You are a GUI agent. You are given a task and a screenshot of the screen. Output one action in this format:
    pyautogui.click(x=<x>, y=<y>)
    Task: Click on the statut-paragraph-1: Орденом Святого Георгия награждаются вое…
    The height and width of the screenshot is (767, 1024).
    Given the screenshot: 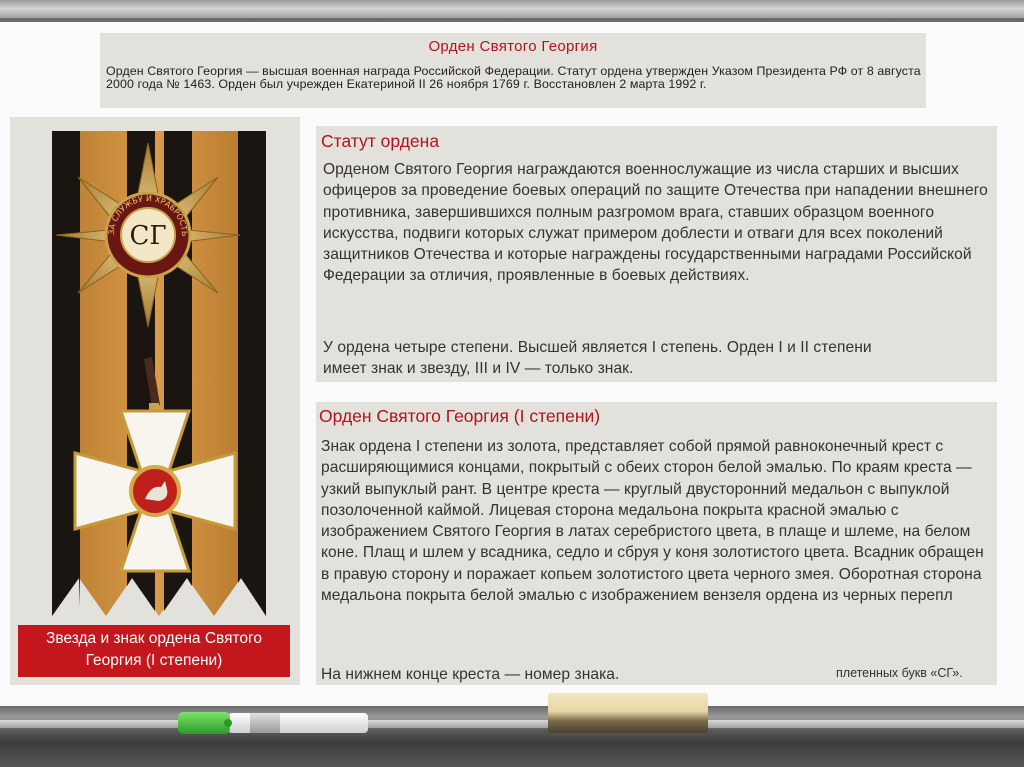 What is the action you would take?
    pyautogui.click(x=655, y=223)
    